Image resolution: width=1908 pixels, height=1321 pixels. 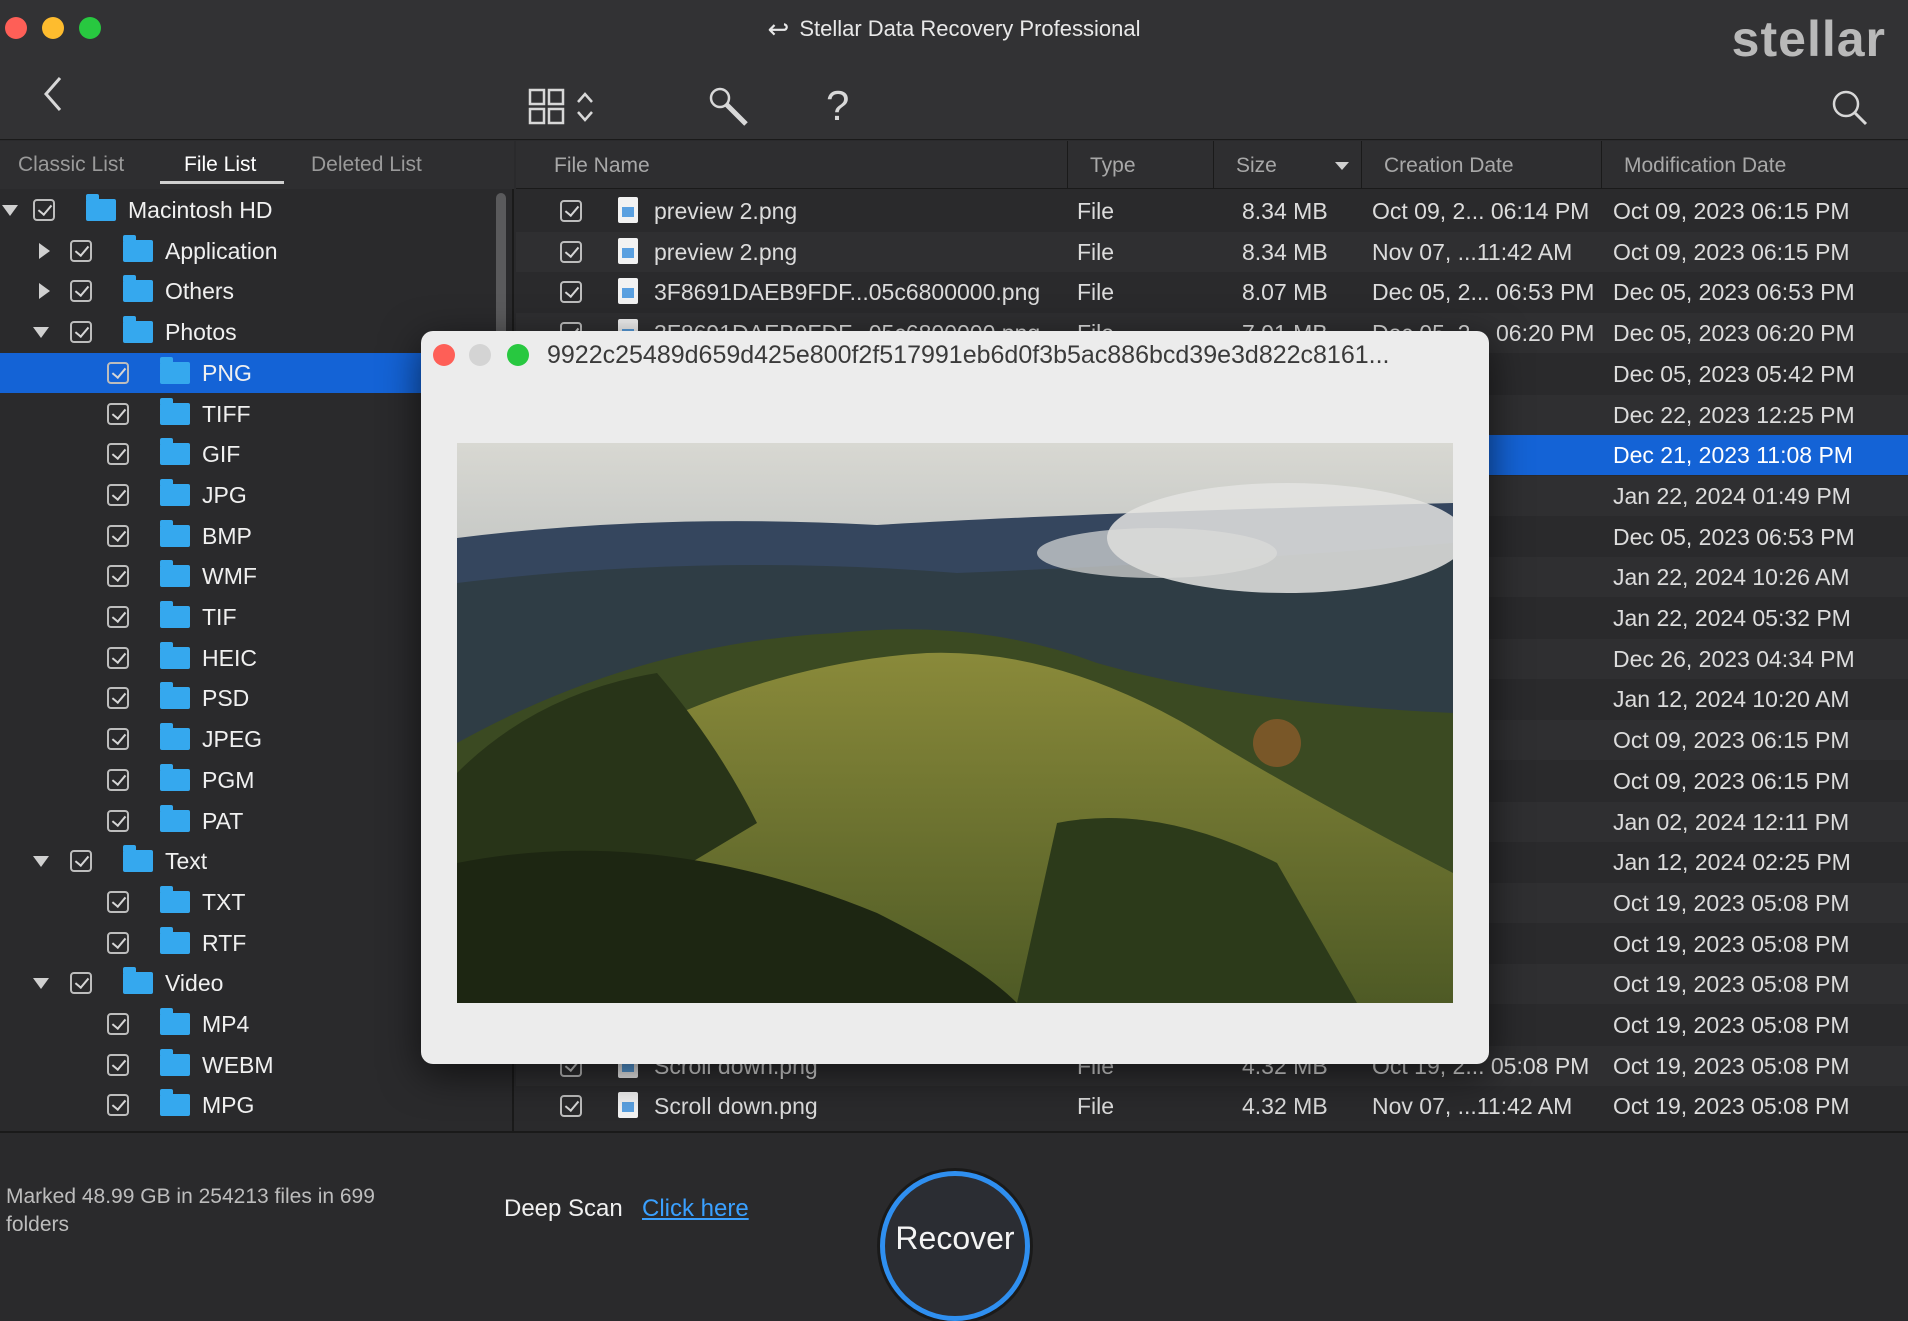 What do you see at coordinates (1288, 165) in the screenshot?
I see `column-size: Size` at bounding box center [1288, 165].